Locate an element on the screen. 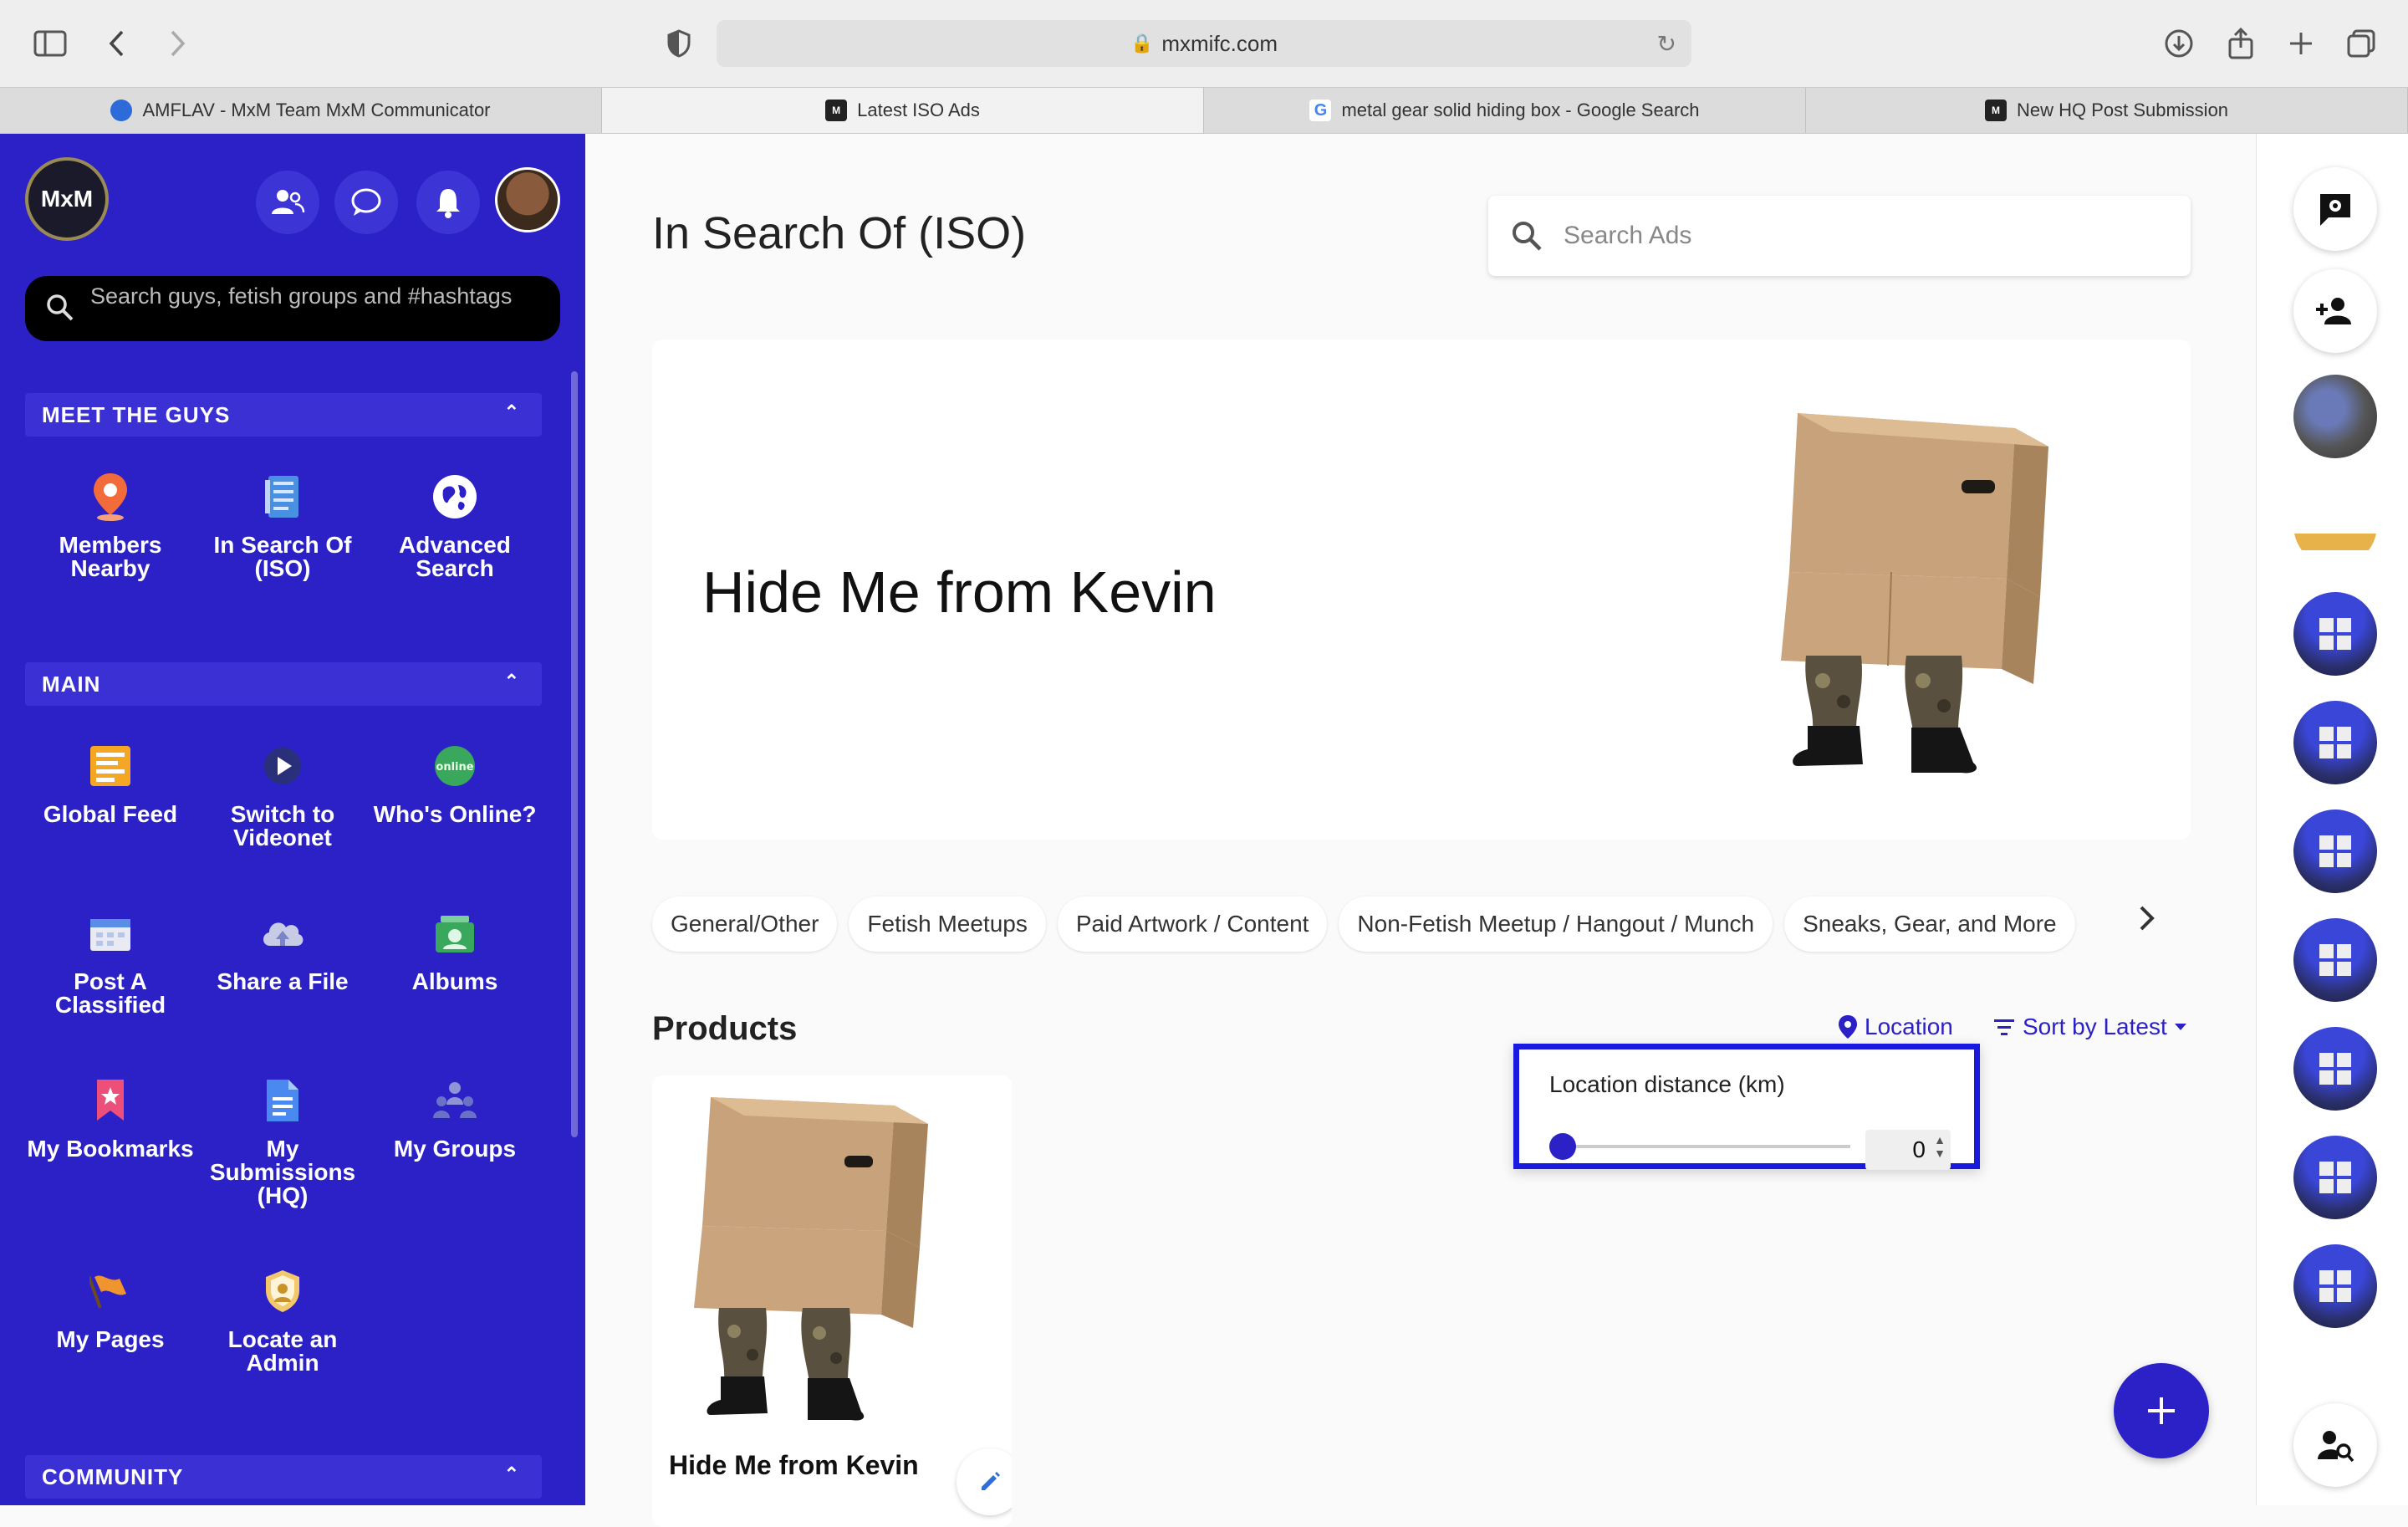  distance-slider-thumb is located at coordinates (1562, 1147).